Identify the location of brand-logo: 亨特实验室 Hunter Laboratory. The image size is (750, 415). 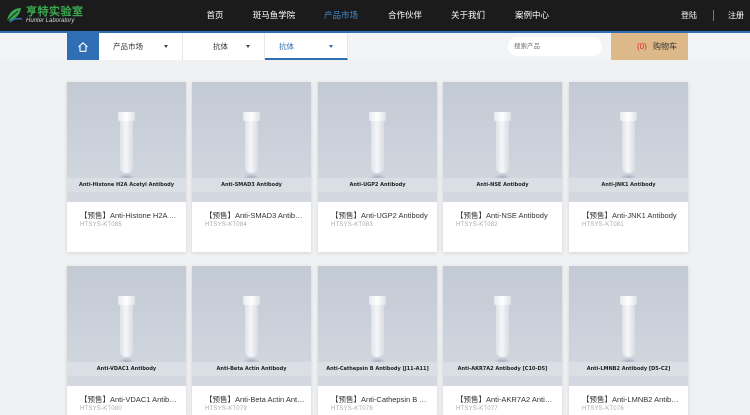
(44, 15).